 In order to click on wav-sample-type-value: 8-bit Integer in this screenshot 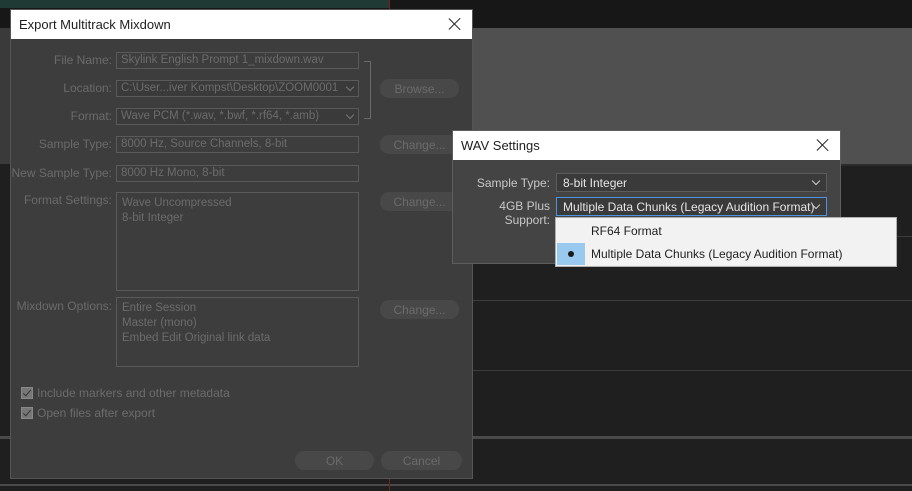, I will do `click(595, 183)`.